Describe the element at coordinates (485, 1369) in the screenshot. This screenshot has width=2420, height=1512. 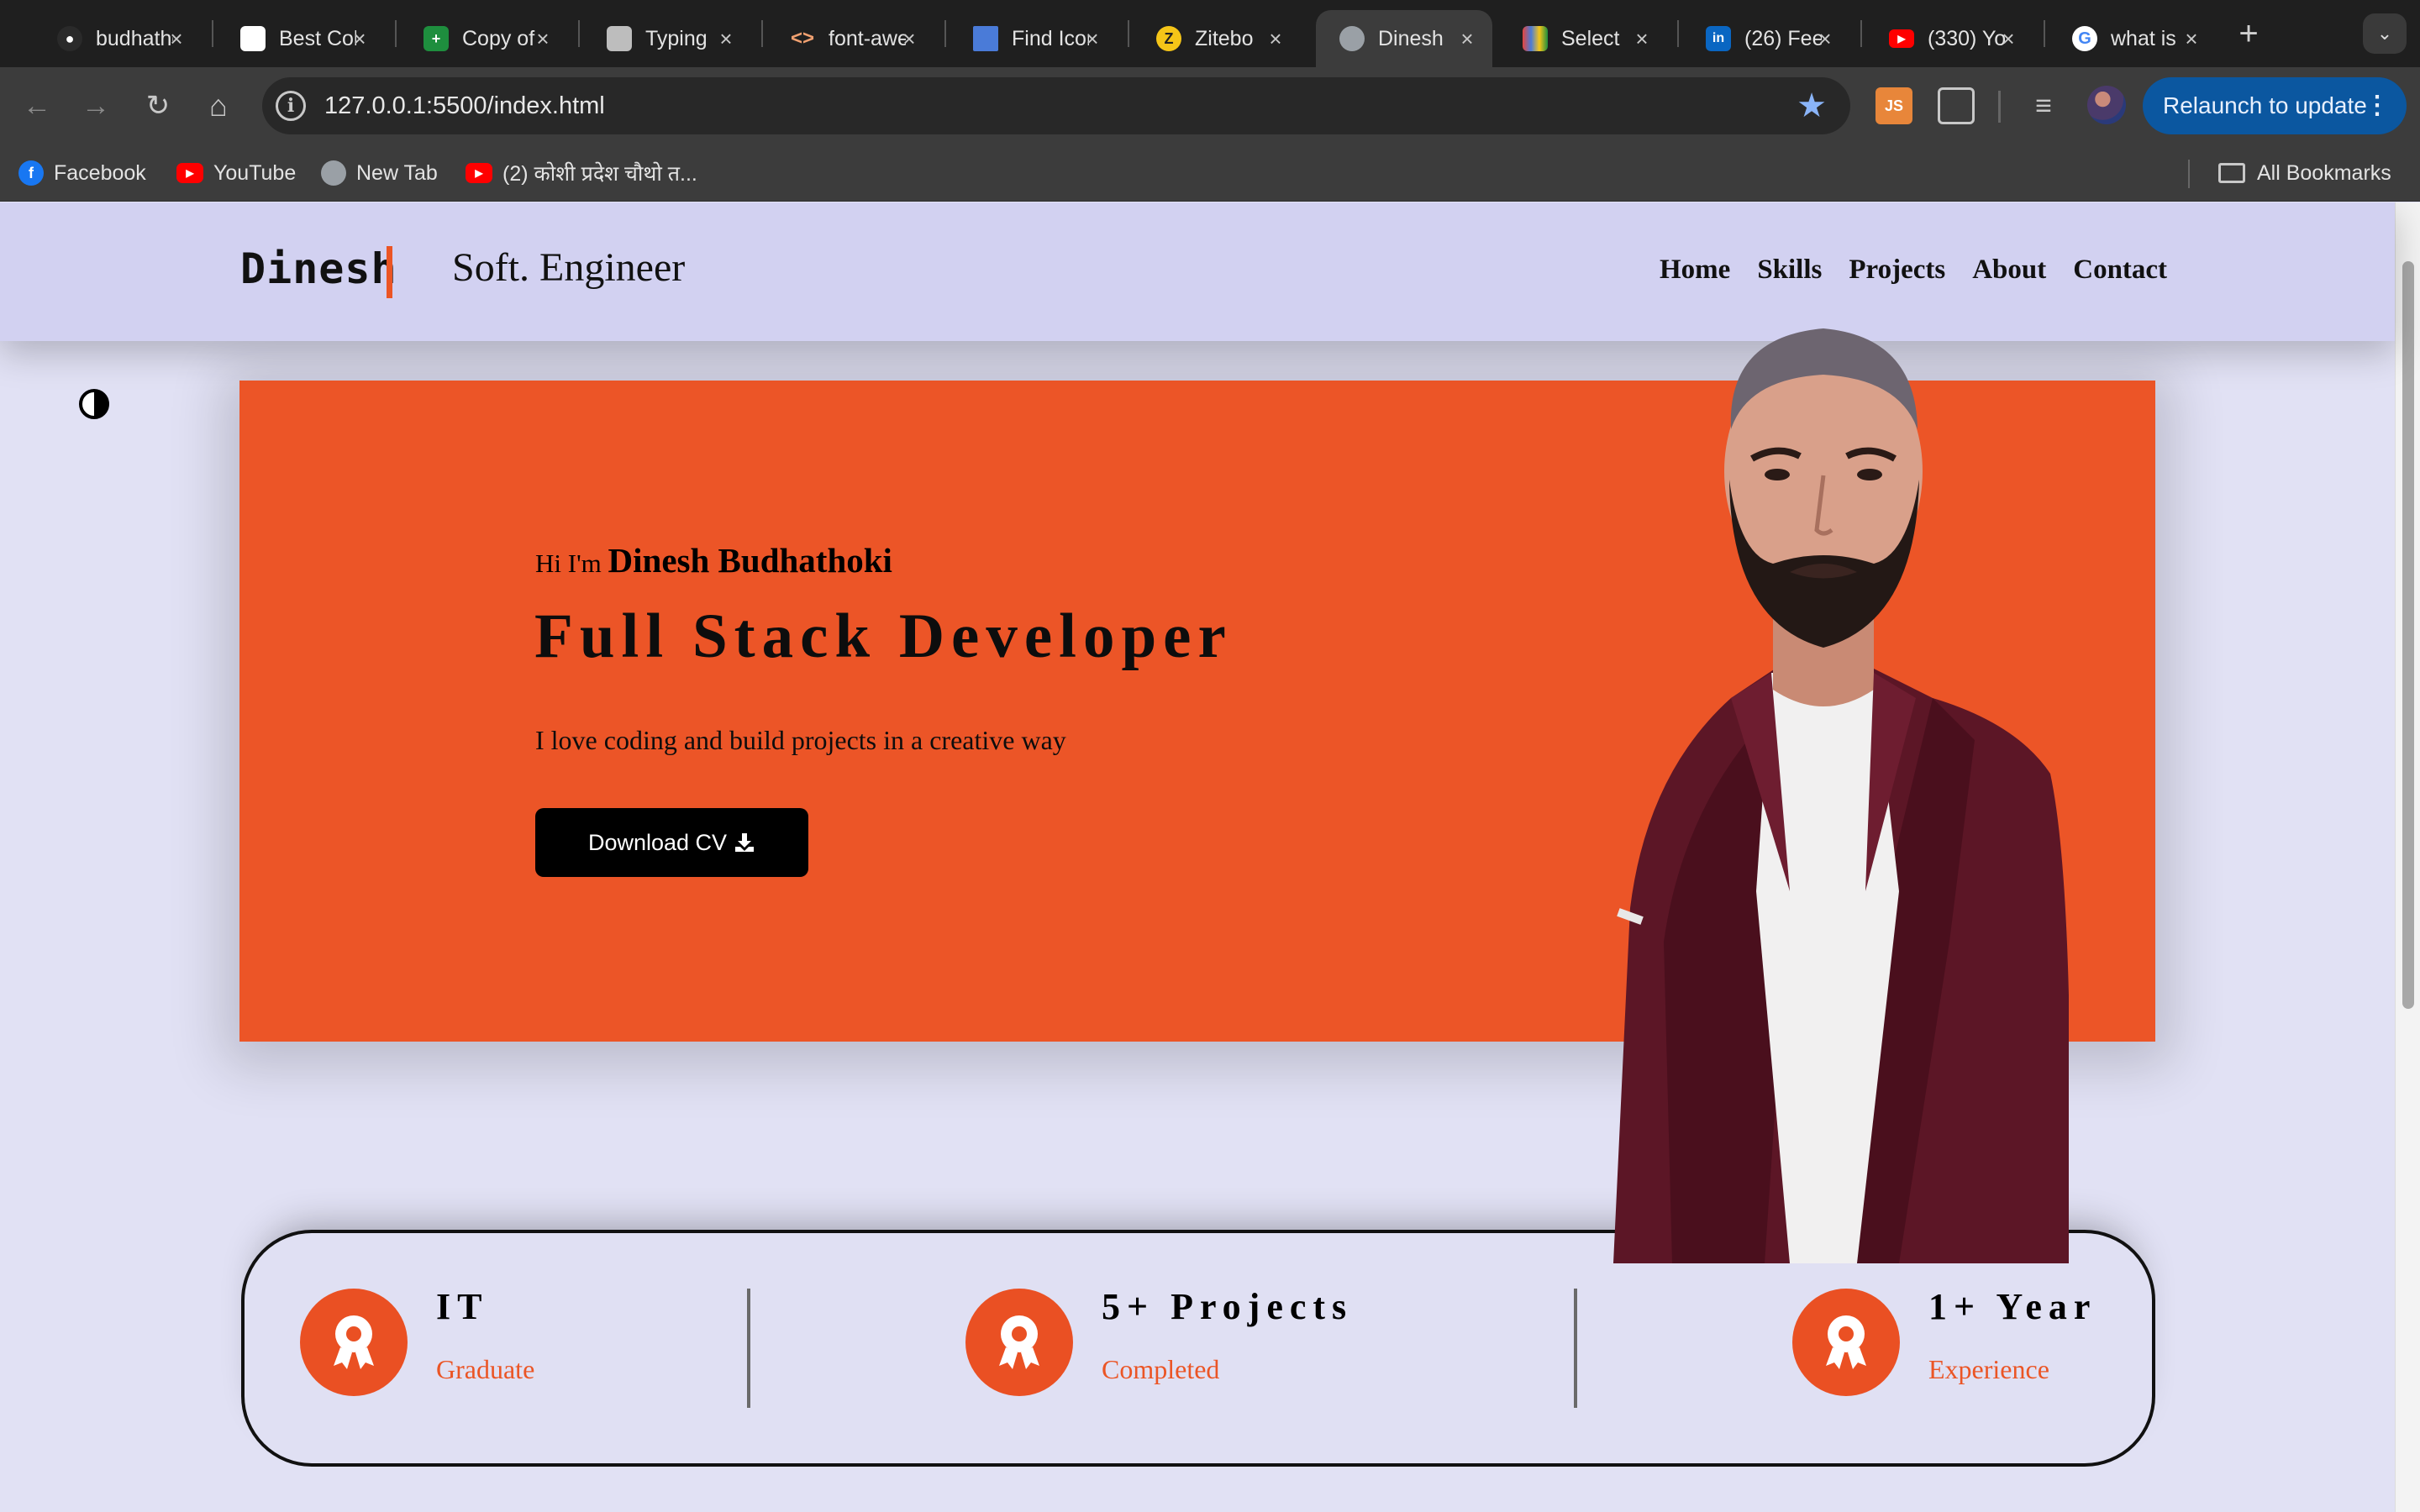
I see `stat-subtitle: Graduate` at that location.